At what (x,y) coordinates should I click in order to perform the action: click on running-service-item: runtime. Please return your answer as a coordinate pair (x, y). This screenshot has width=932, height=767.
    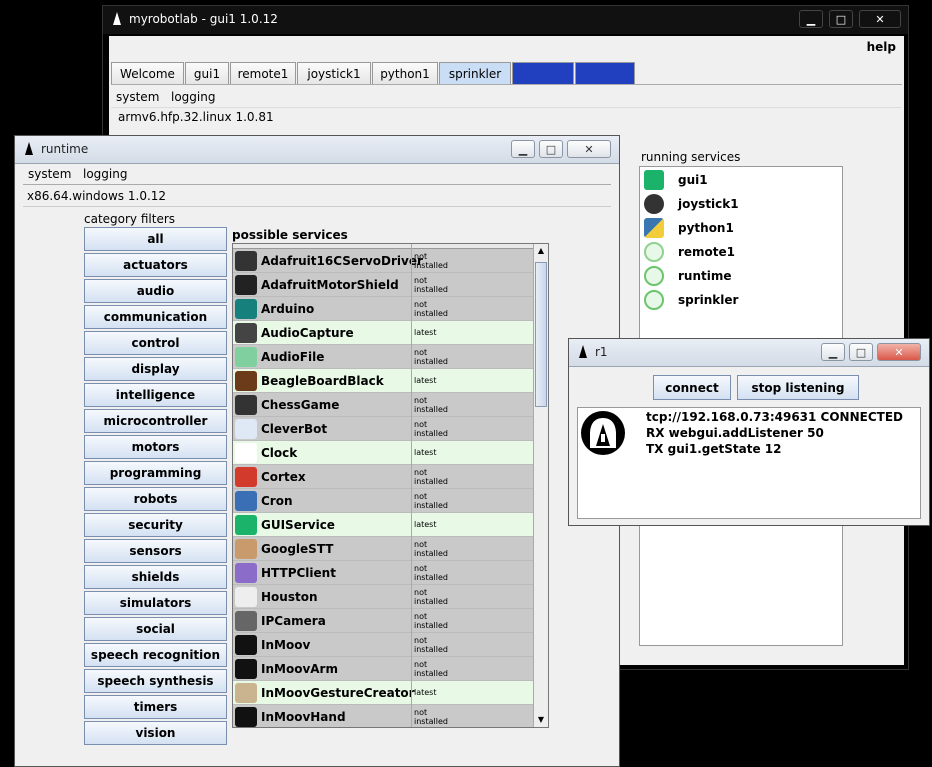
    Looking at the image, I should click on (742, 276).